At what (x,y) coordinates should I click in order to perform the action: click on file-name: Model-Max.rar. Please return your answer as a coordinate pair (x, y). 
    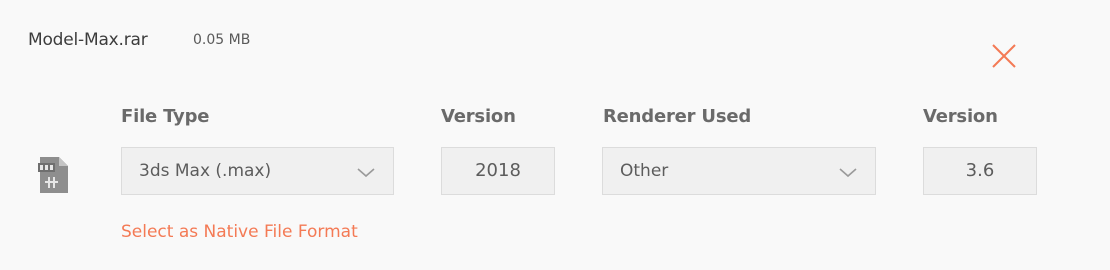
    Looking at the image, I should click on (88, 40).